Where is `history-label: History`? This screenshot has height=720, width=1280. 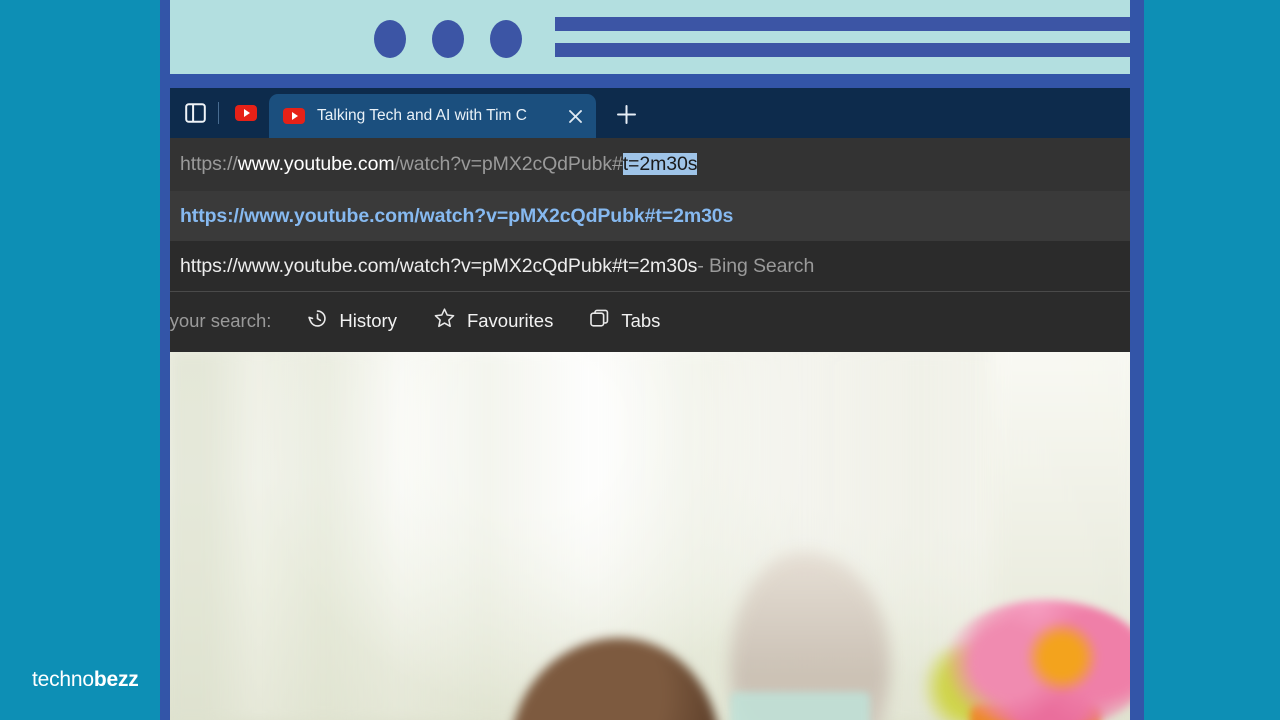
history-label: History is located at coordinates (368, 320).